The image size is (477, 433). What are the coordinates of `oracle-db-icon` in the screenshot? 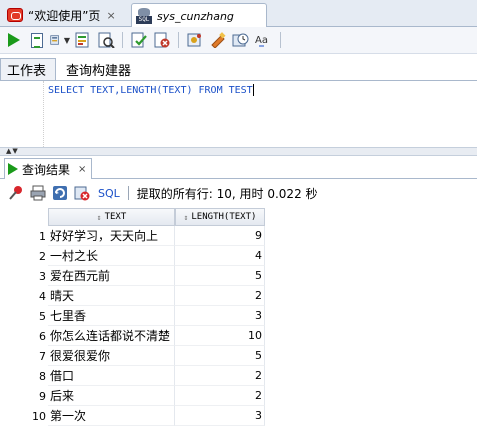 It's located at (15, 15).